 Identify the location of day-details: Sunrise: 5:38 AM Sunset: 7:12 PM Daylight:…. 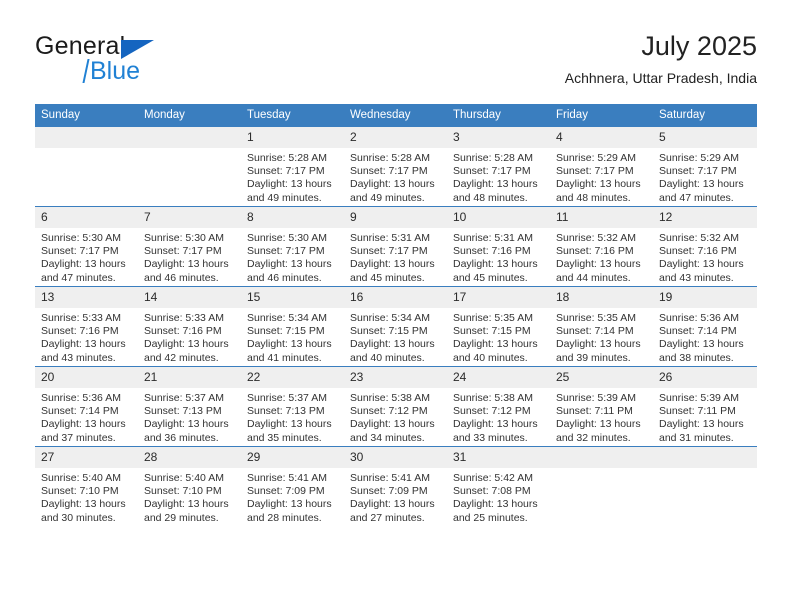
(498, 416).